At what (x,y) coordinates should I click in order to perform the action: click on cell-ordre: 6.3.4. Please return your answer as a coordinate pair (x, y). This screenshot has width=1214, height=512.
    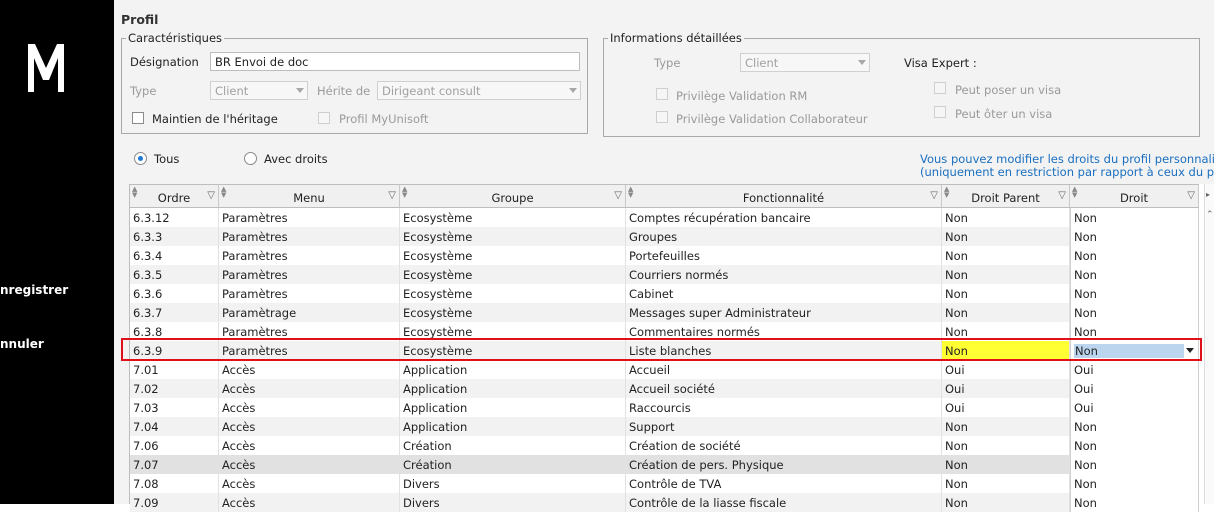
    Looking at the image, I should click on (174, 255).